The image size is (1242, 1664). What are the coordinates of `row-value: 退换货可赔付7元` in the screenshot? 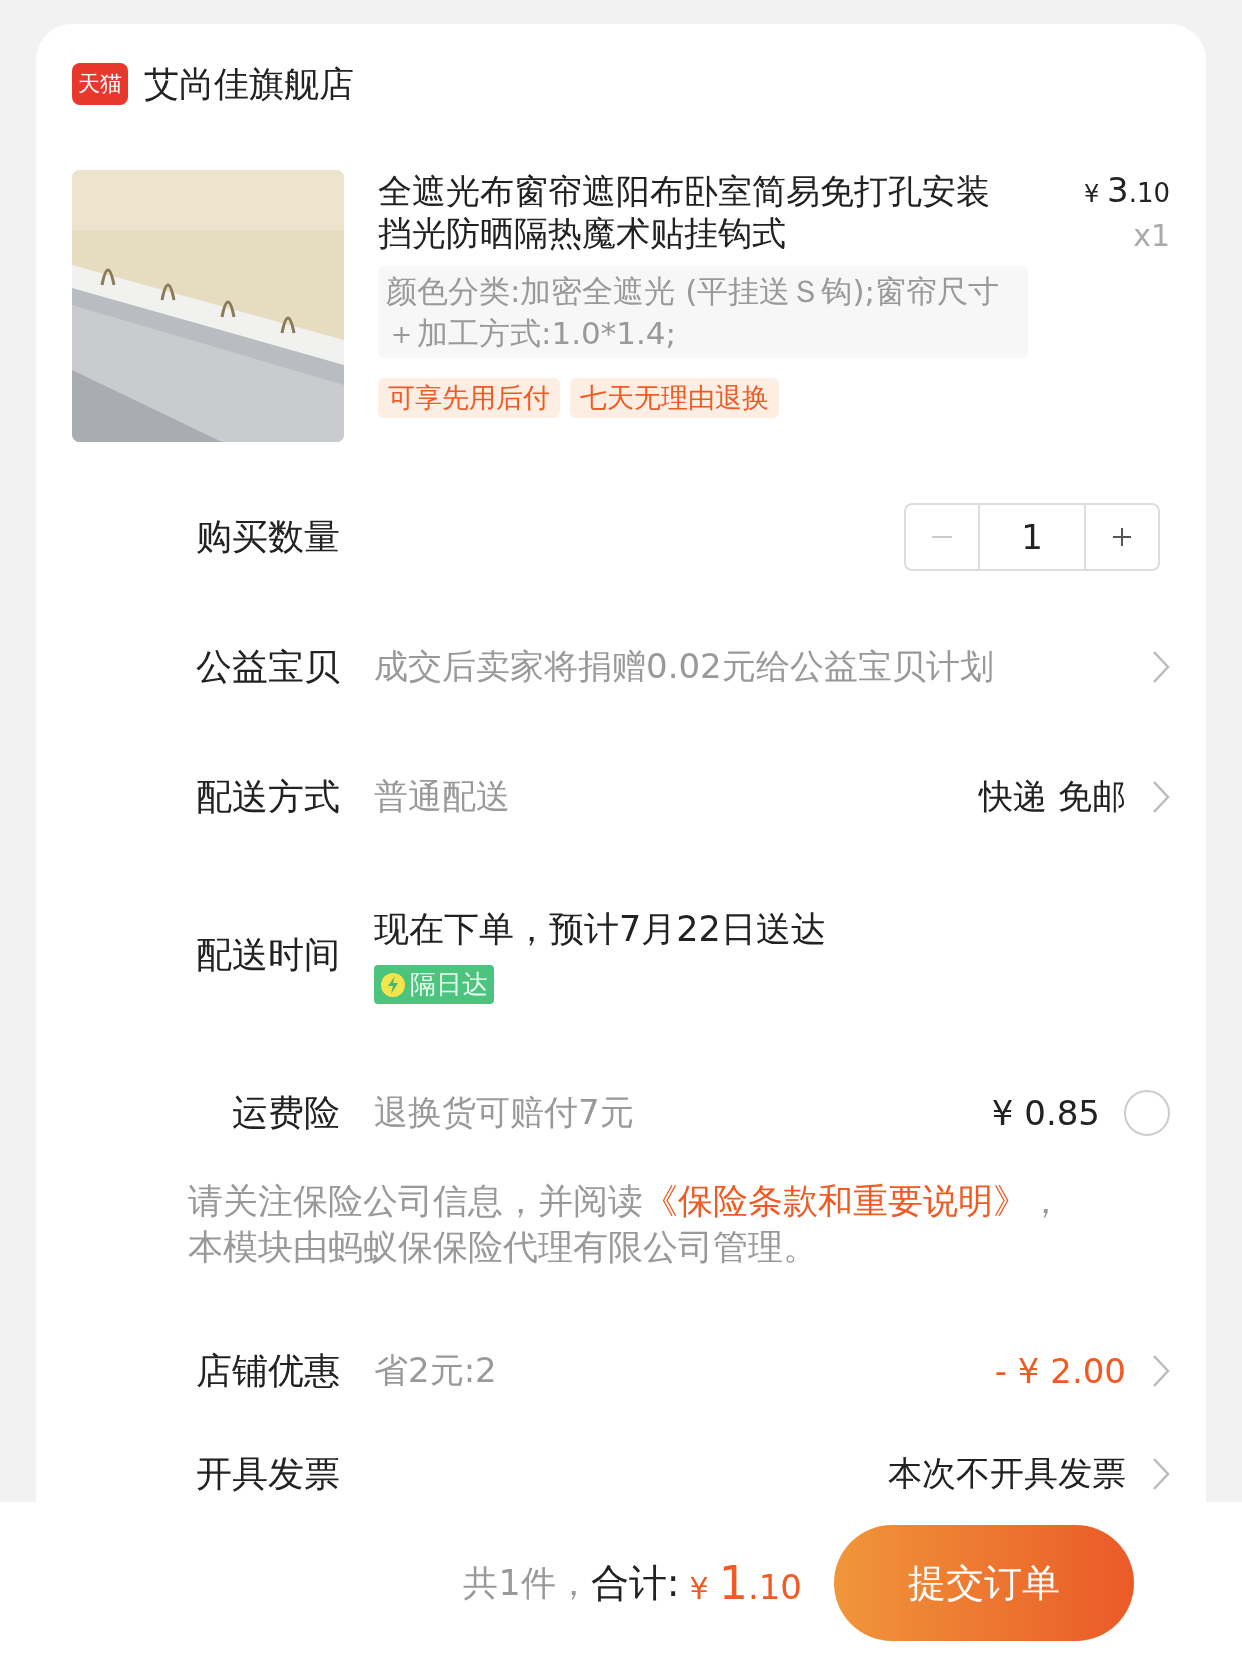 It's located at (504, 1112).